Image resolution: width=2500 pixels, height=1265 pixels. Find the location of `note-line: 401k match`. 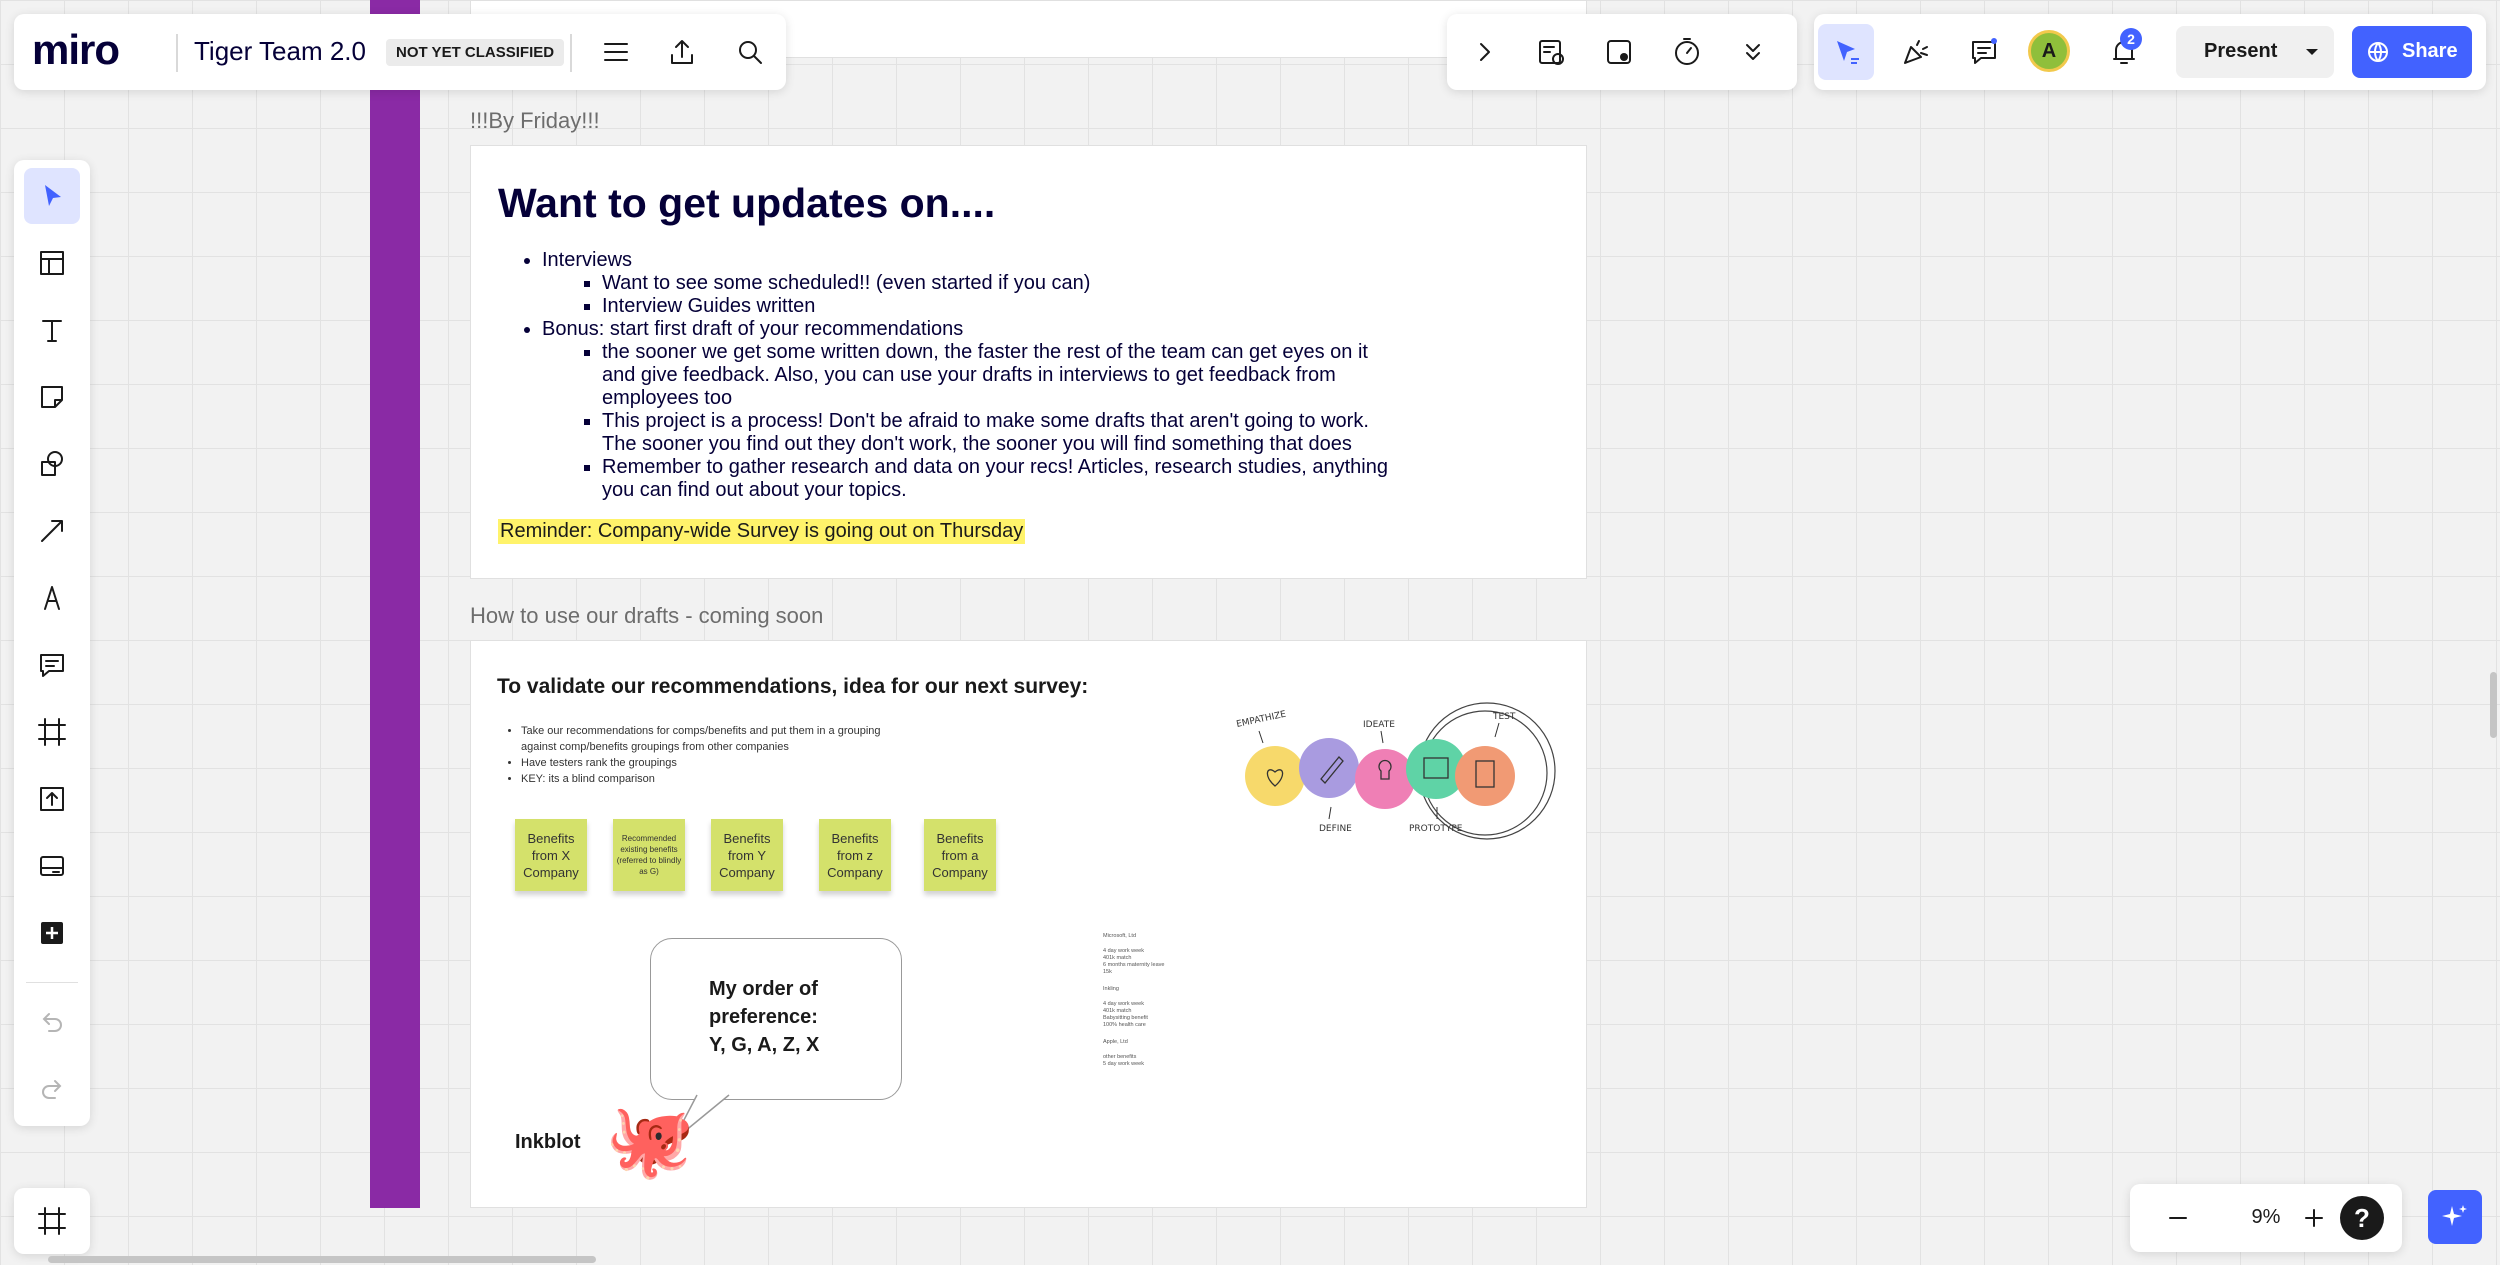

note-line: 401k match is located at coordinates (1117, 958).